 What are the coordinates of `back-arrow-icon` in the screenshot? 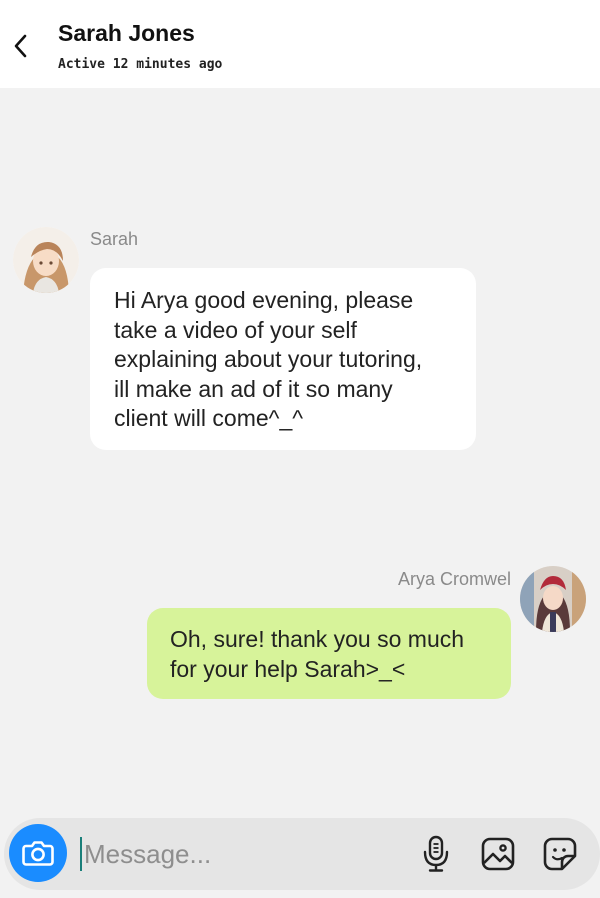 It's located at (20, 46).